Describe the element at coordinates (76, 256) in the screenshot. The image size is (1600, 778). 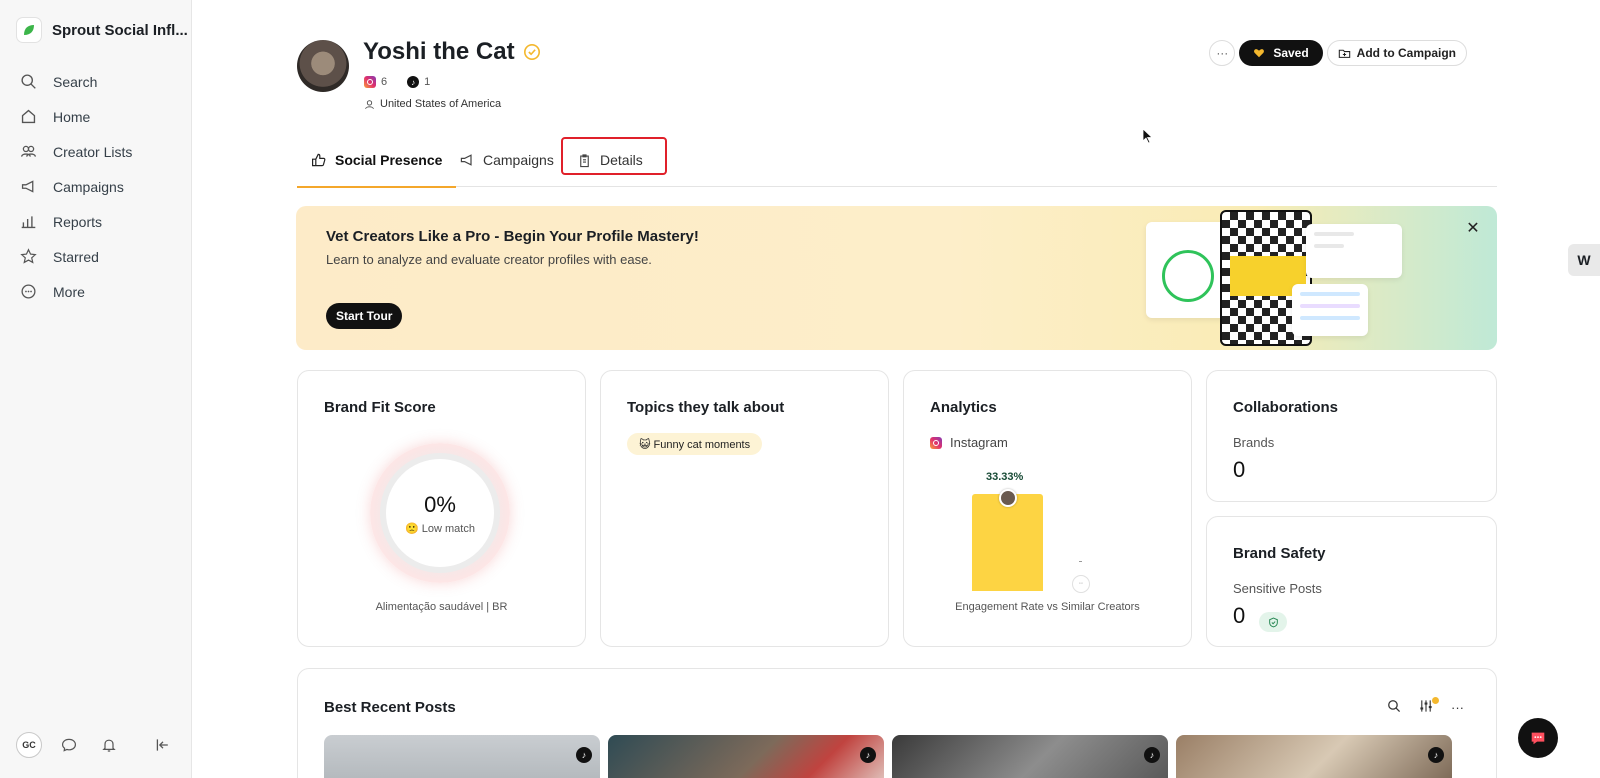
I see `sidebar-item-label: Starred` at that location.